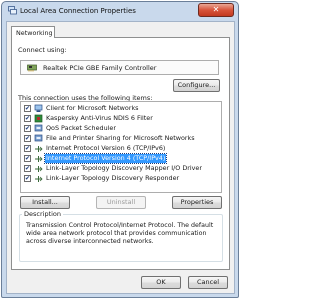 The image size is (320, 300). Describe the element at coordinates (121, 128) in the screenshot. I see `list-item: ✔ QoS Packet Scheduler` at that location.